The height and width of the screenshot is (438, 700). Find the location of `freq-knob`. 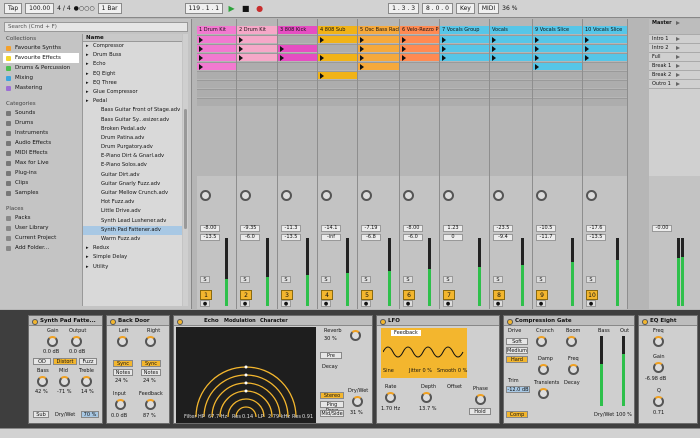

freq-knob is located at coordinates (658, 341).